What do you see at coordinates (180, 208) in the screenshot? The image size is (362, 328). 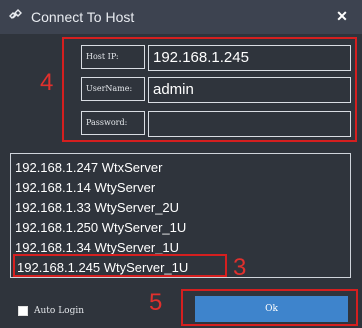 I see `host-list-item: 192.168.1.33 WtyServer_2U` at bounding box center [180, 208].